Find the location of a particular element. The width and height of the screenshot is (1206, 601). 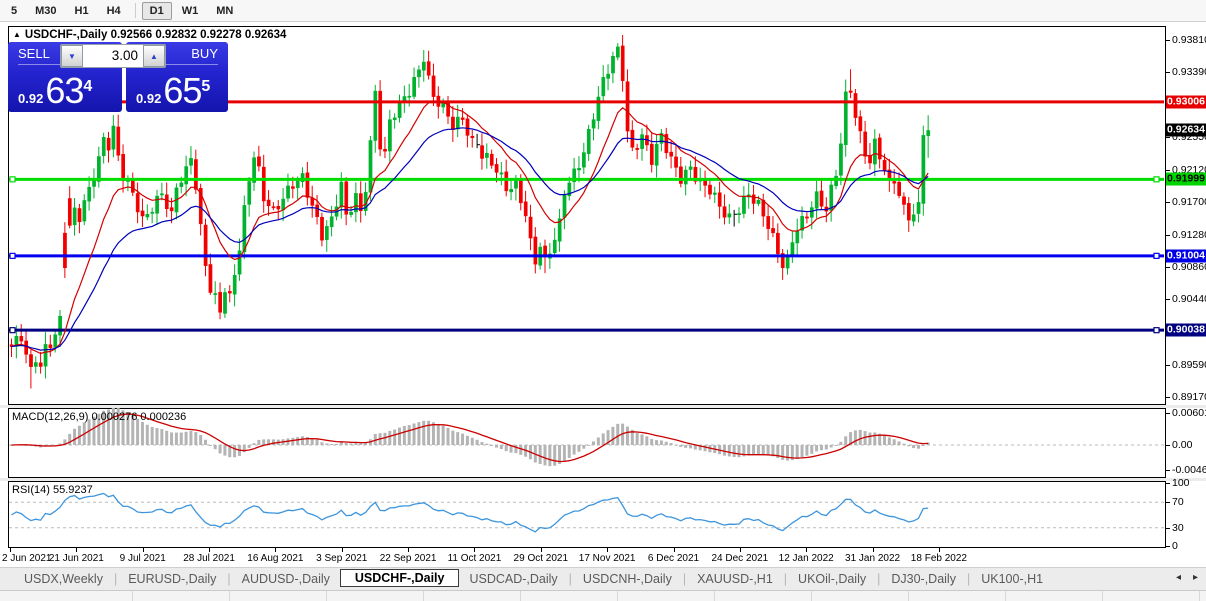

date-label: 17 Nov 2021 is located at coordinates (607, 558).